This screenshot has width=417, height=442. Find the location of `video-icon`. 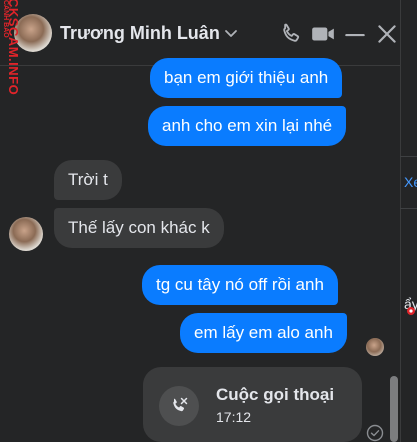

video-icon is located at coordinates (323, 34).